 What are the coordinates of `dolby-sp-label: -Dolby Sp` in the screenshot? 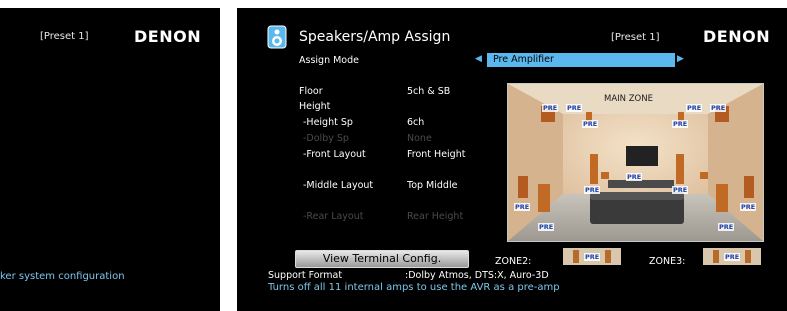 It's located at (326, 138).